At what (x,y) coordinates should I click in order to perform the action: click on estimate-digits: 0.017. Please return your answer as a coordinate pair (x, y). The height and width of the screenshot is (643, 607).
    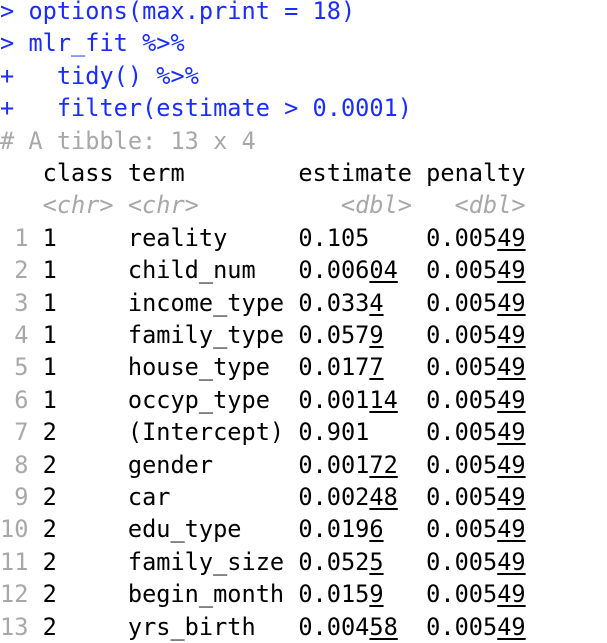
    Looking at the image, I should click on (334, 367).